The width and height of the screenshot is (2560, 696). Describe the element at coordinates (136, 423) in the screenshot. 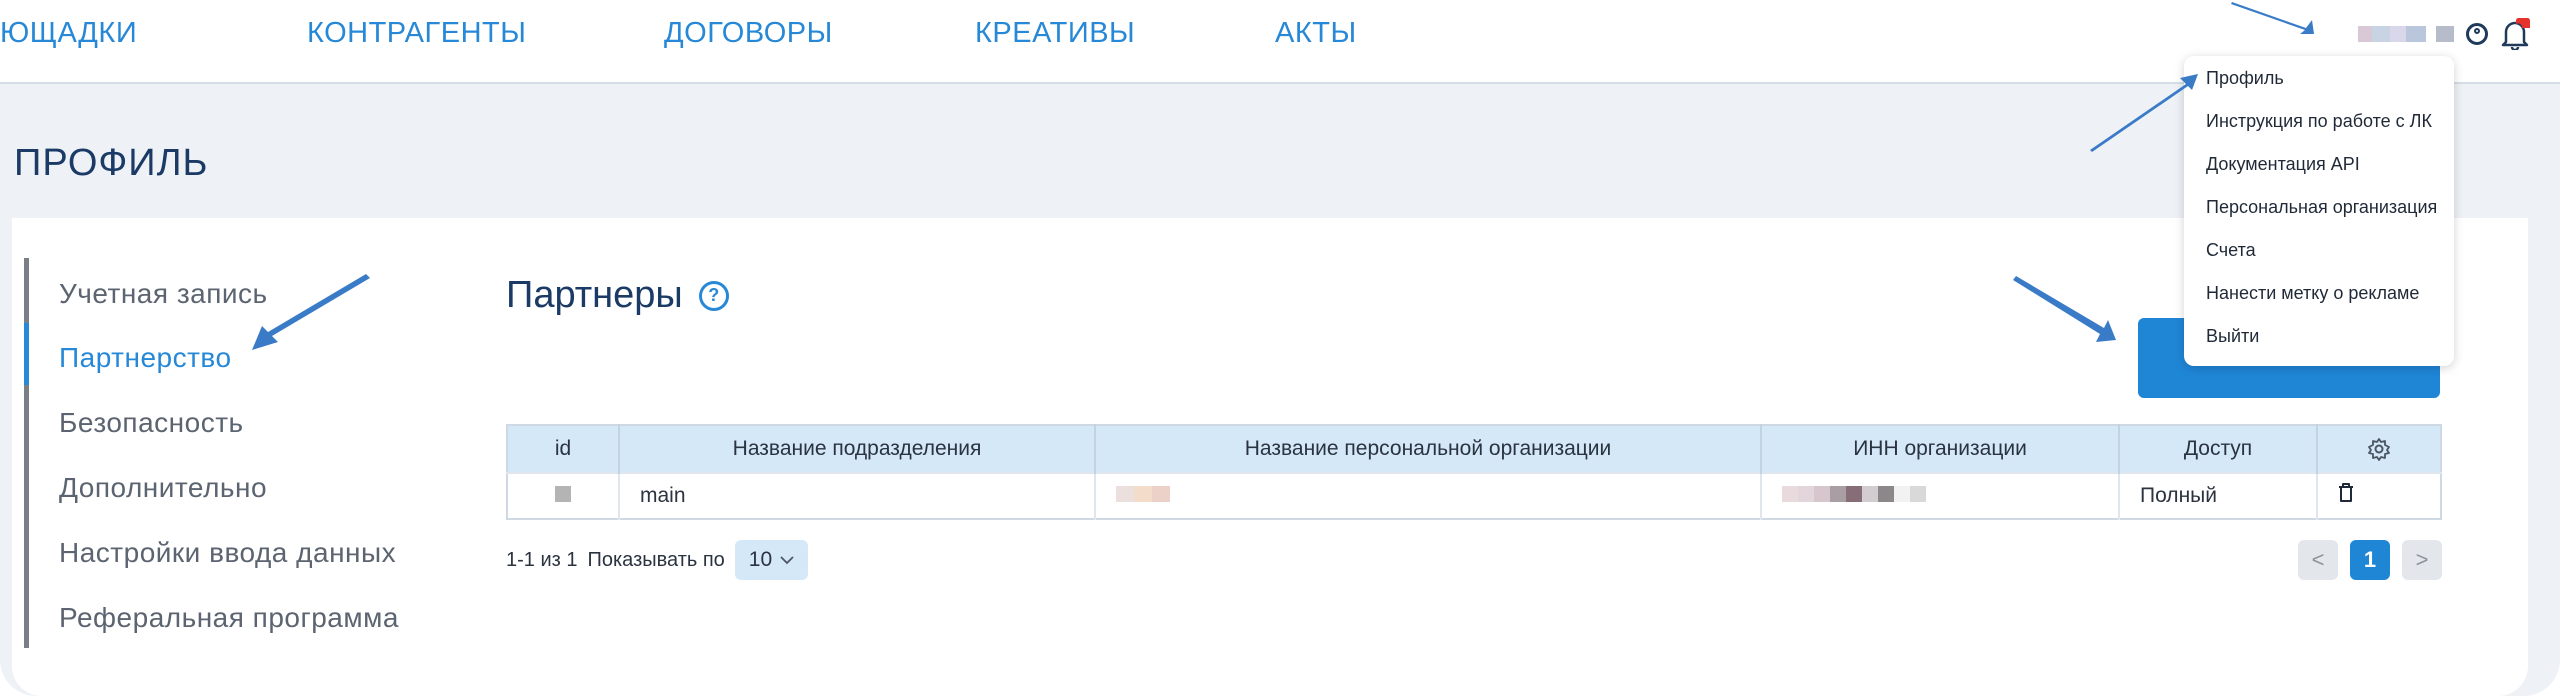

I see `sidebar-item-security: Безопасность` at that location.